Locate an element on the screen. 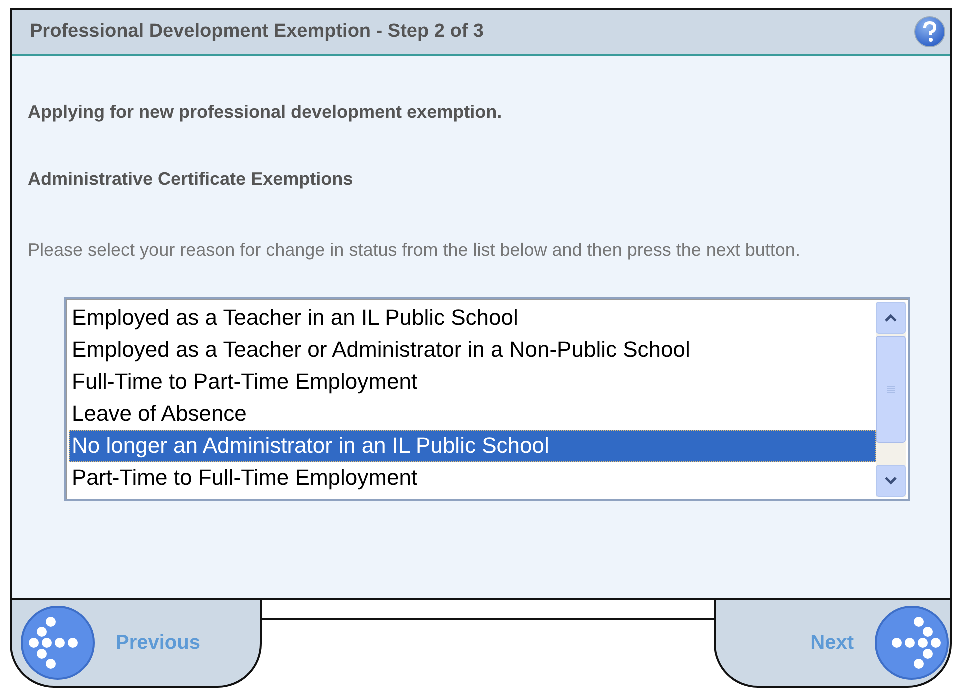  page-heading: Applying for new professional development exemption. is located at coordinates (266, 112).